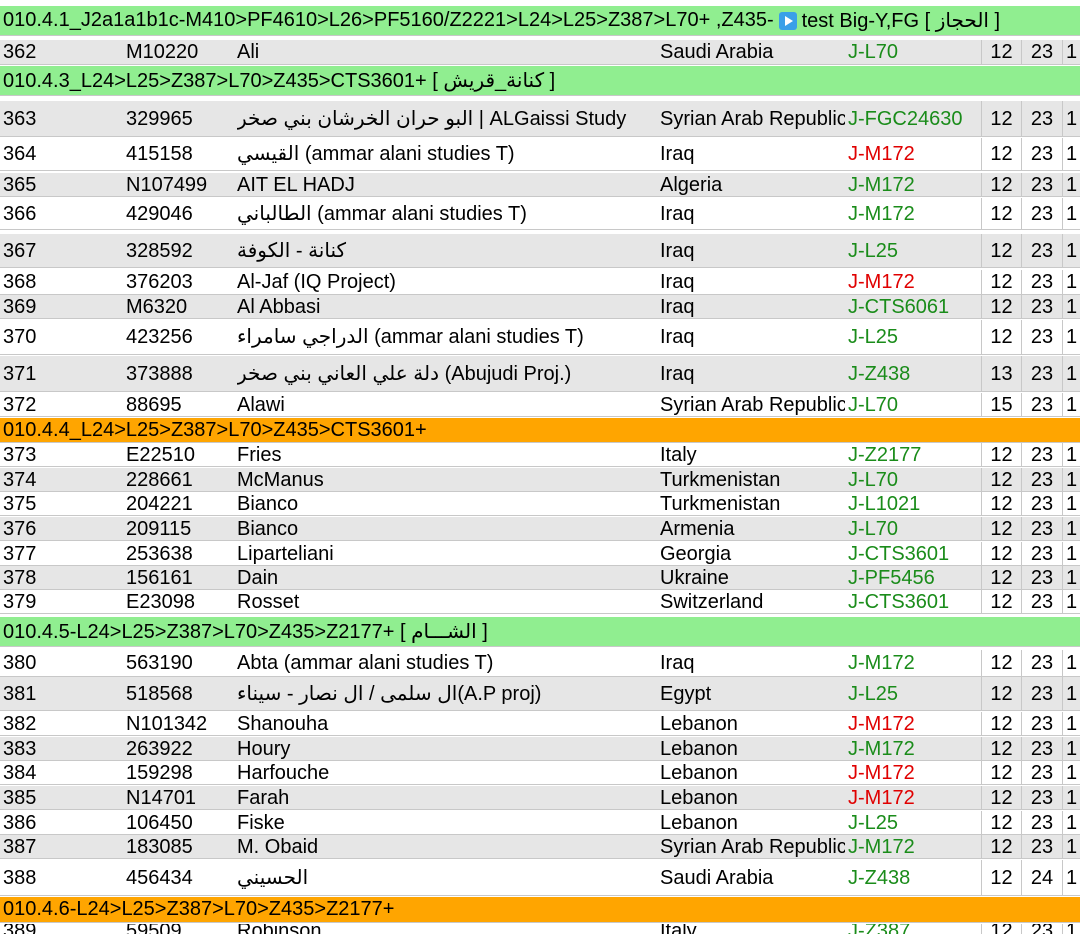 Image resolution: width=1080 pixels, height=934 pixels. I want to click on row-number-cell: 389, so click(62, 929).